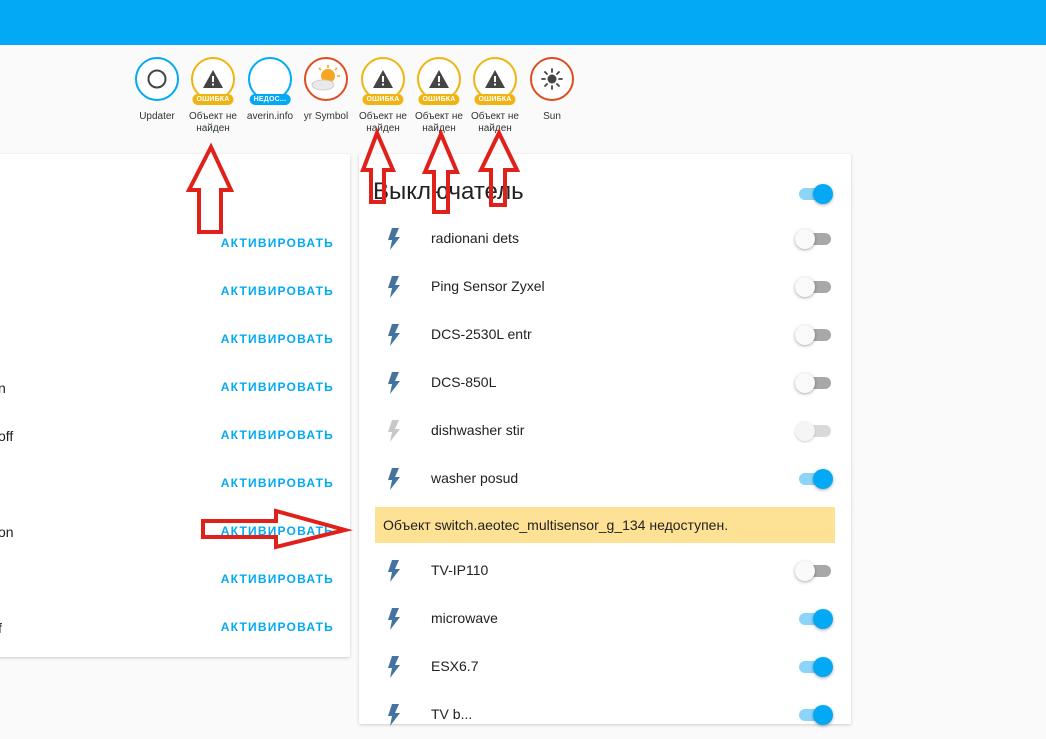 The width and height of the screenshot is (1046, 739). Describe the element at coordinates (175, 630) in the screenshot. I see `scene-row: f АКТИВИРОВАТЬ` at that location.